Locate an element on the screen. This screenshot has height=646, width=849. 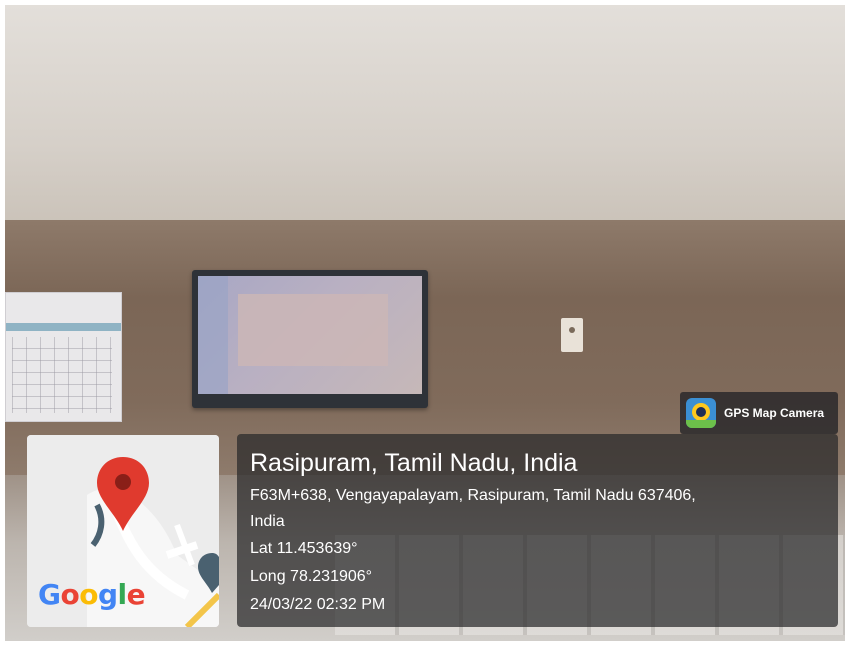
google-logo-e: e is located at coordinates (136, 594).